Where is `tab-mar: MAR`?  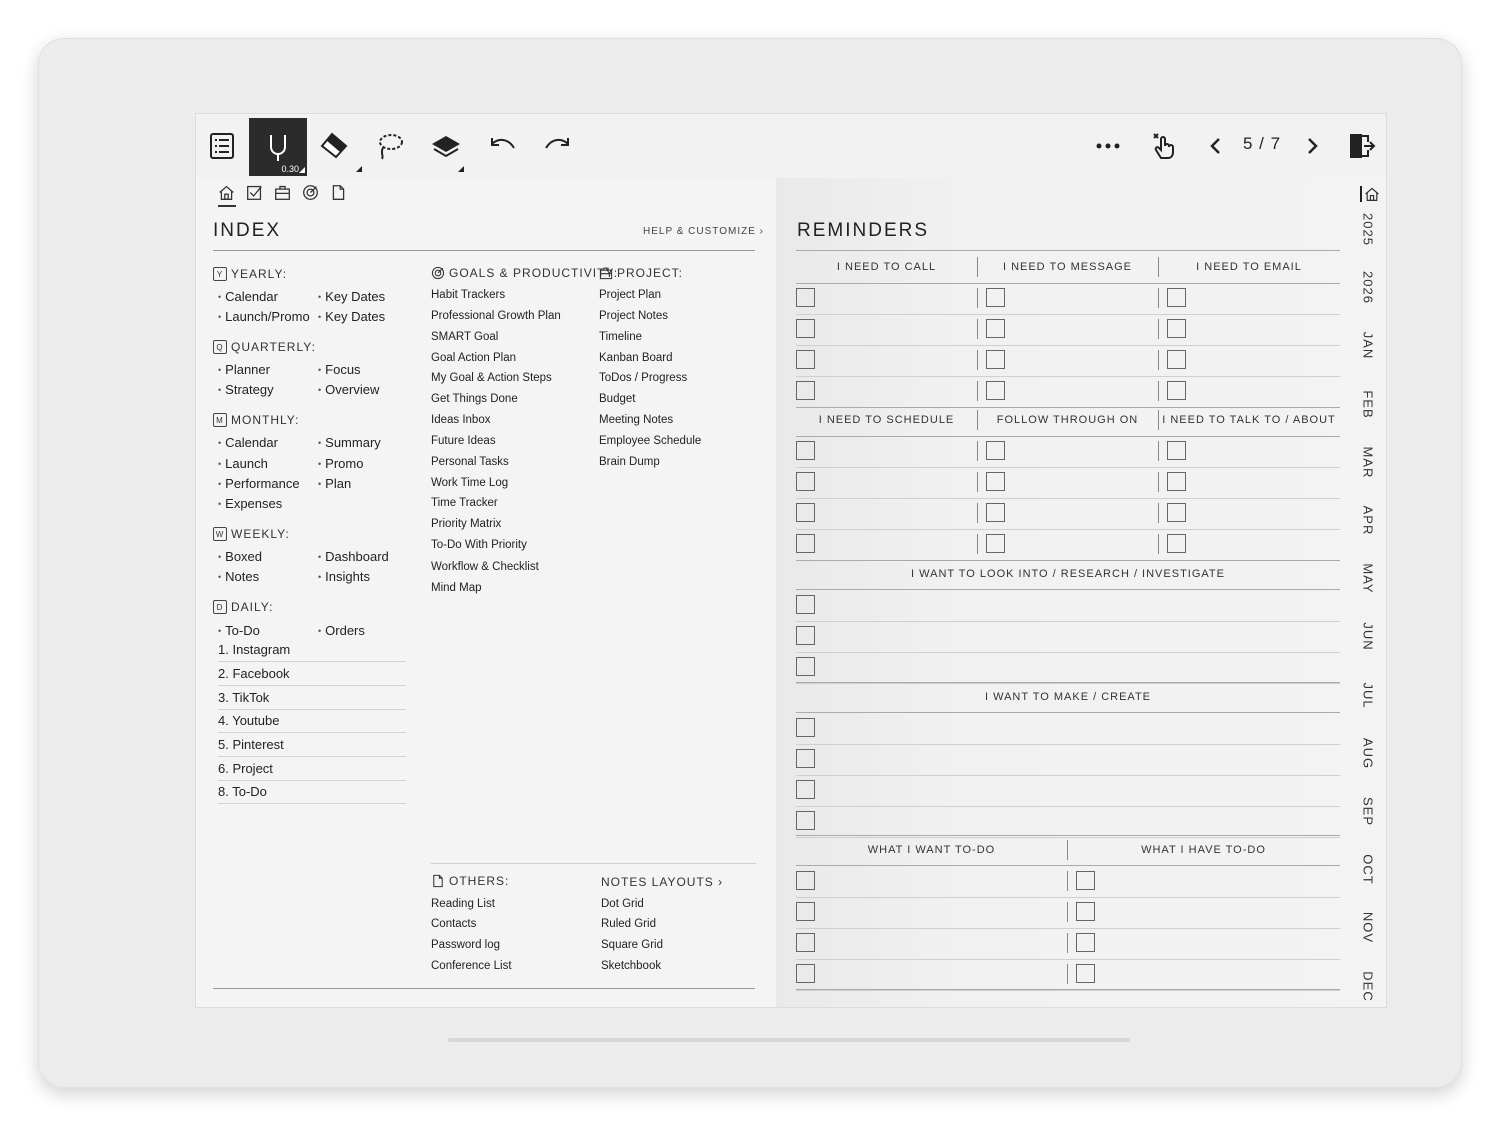 tab-mar: MAR is located at coordinates (1368, 462).